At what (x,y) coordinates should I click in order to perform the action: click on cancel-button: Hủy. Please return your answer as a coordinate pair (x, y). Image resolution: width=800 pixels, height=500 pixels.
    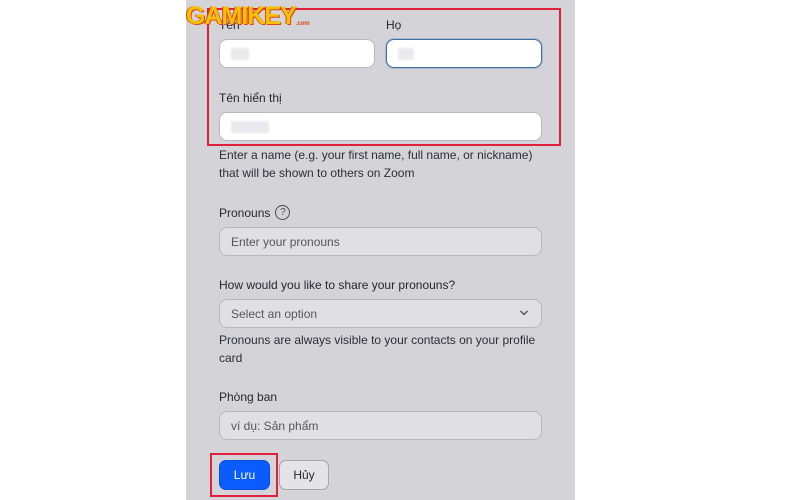
    Looking at the image, I should click on (304, 475).